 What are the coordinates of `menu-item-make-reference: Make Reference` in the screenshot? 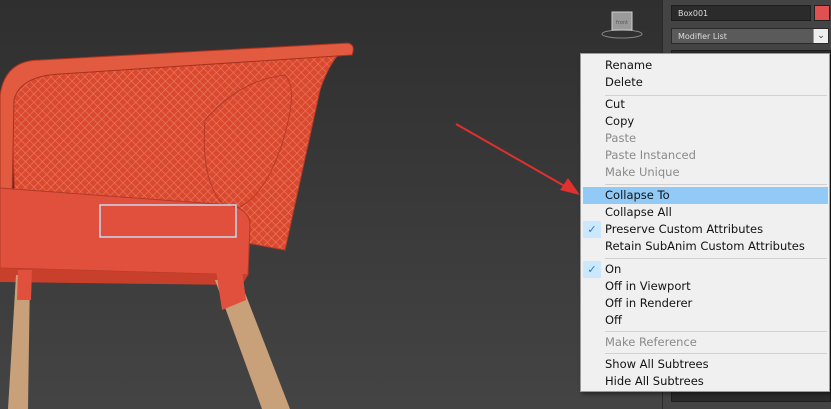 It's located at (651, 342).